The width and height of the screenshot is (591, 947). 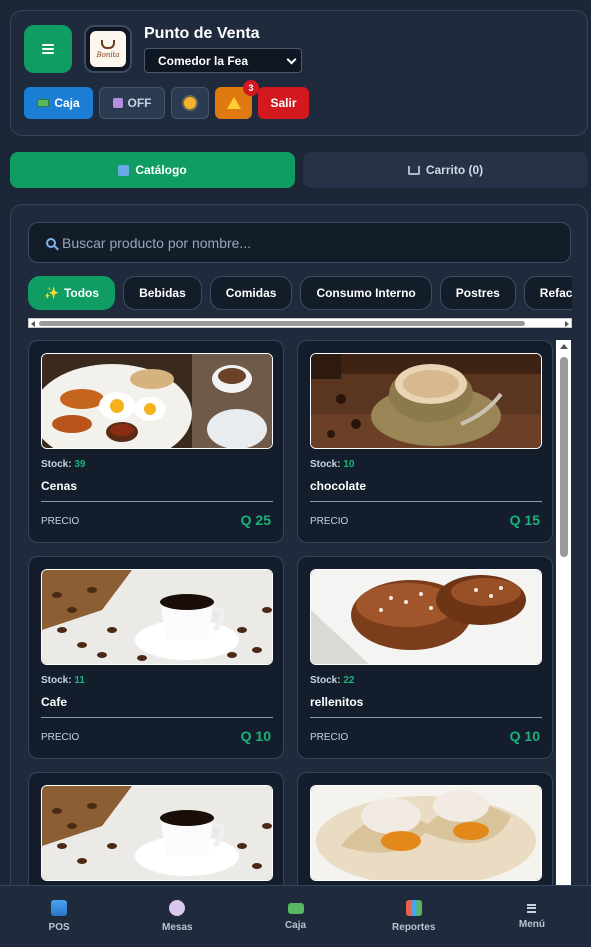 I want to click on category-chip-comidas: Comidas, so click(x=251, y=293).